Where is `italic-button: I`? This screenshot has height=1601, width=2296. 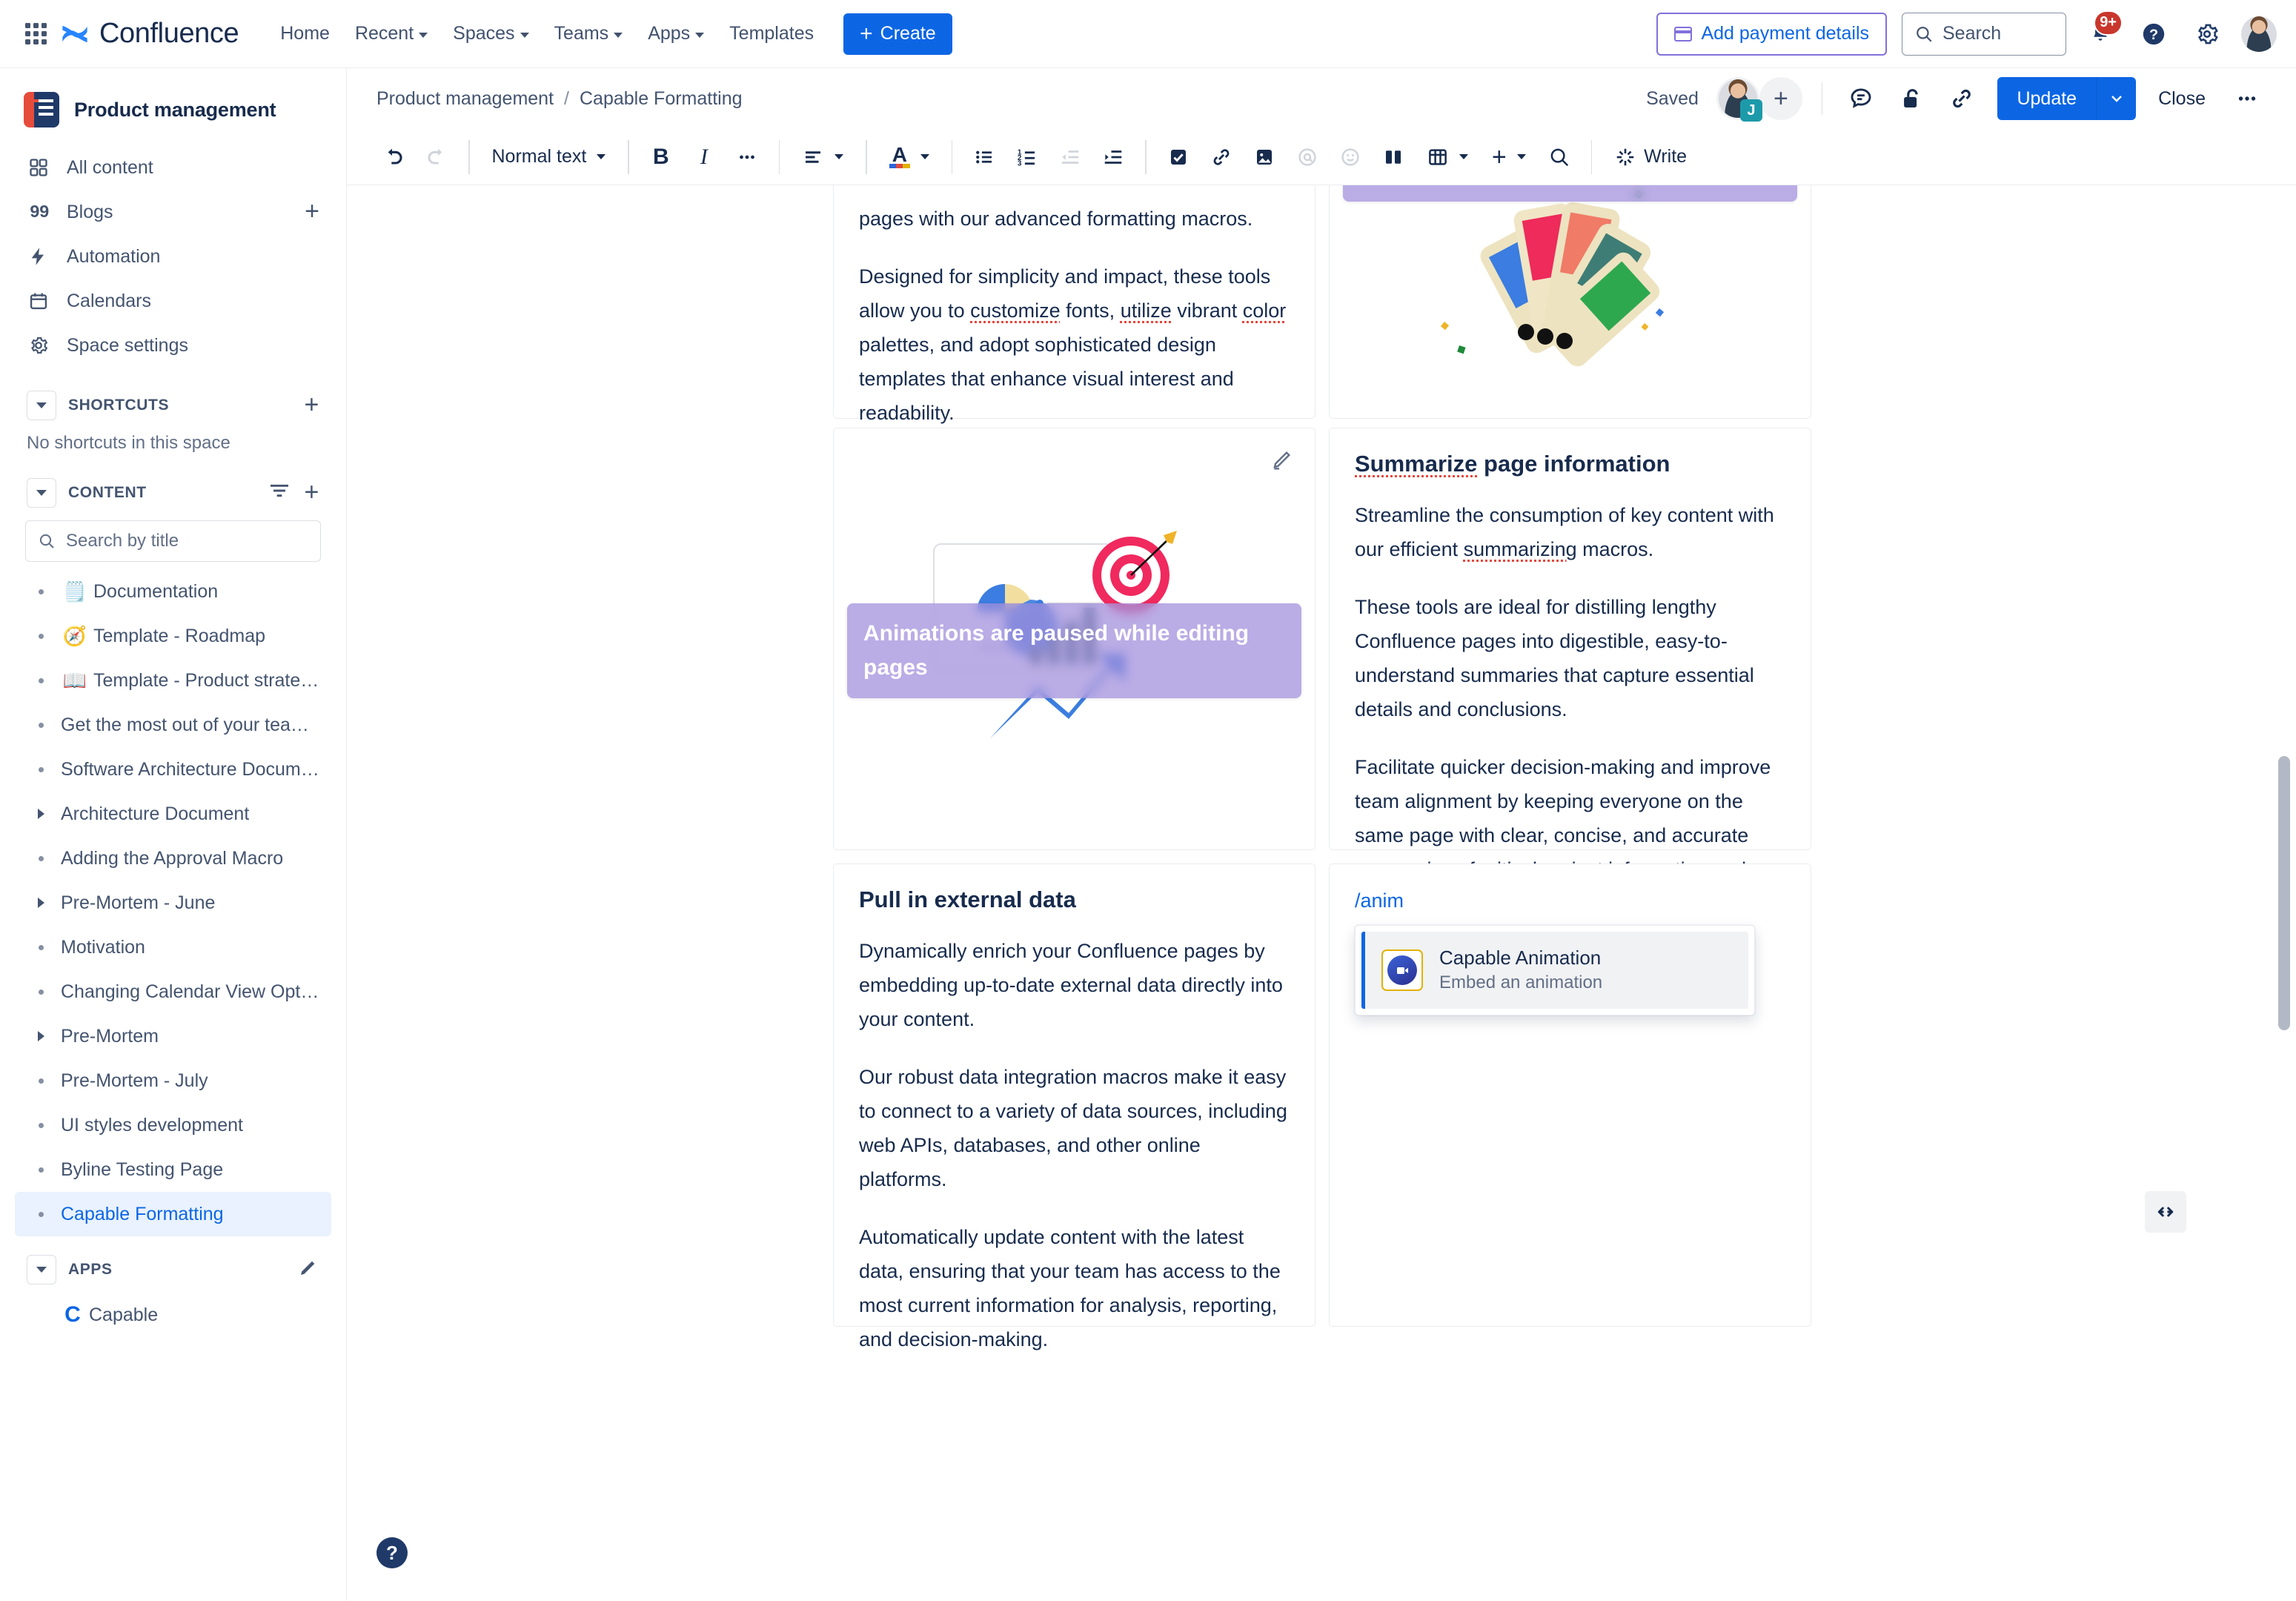 italic-button: I is located at coordinates (704, 157).